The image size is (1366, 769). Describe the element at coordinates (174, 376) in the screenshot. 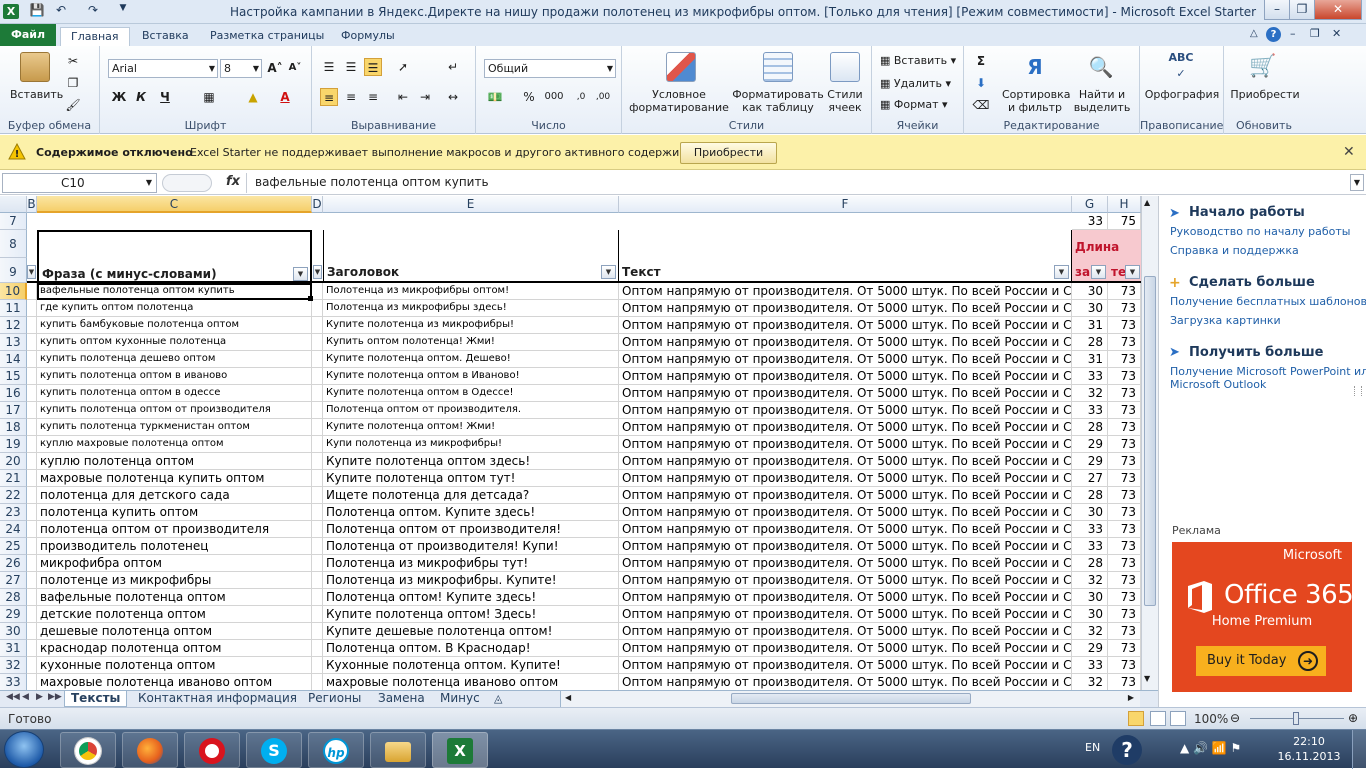

I see `cell-phrase: купить полотенца оптом в иваново` at that location.